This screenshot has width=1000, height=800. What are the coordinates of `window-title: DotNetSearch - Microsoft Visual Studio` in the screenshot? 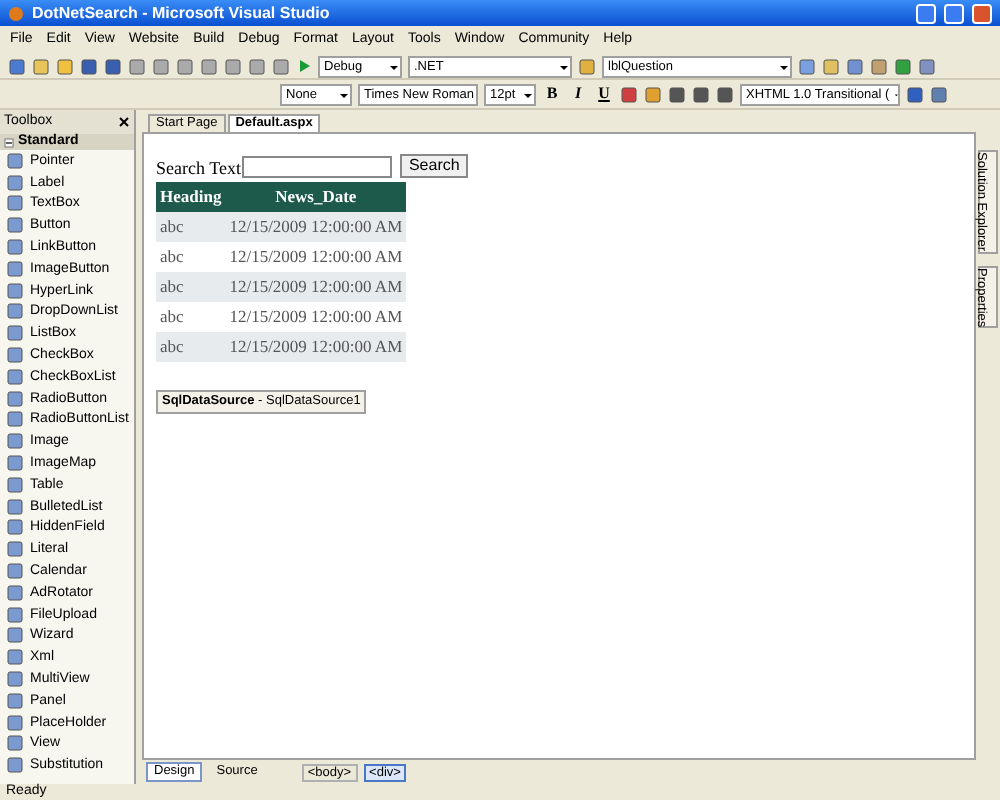 It's located at (182, 13).